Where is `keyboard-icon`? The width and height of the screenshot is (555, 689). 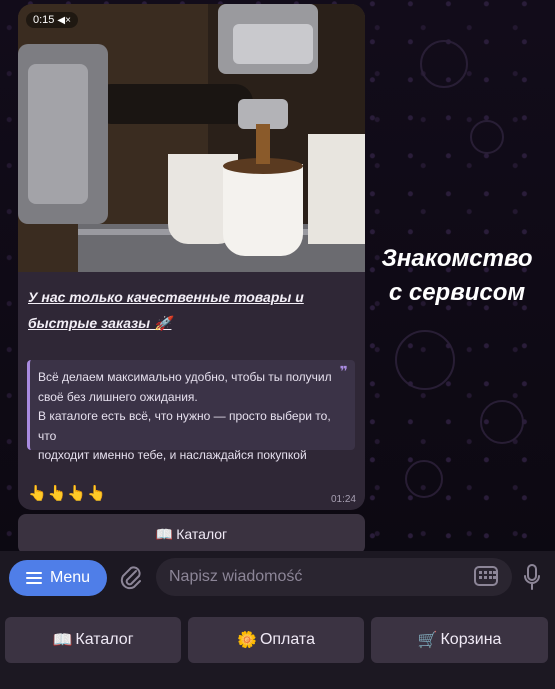 keyboard-icon is located at coordinates (486, 576).